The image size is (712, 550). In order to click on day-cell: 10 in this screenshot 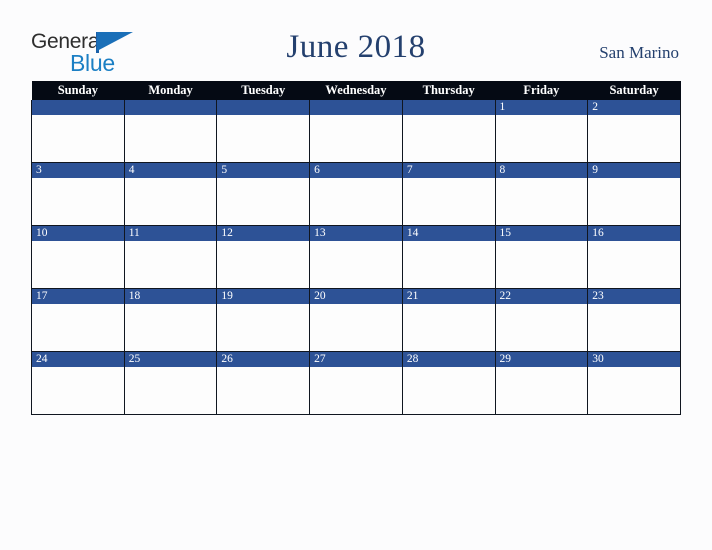, I will do `click(78, 257)`.